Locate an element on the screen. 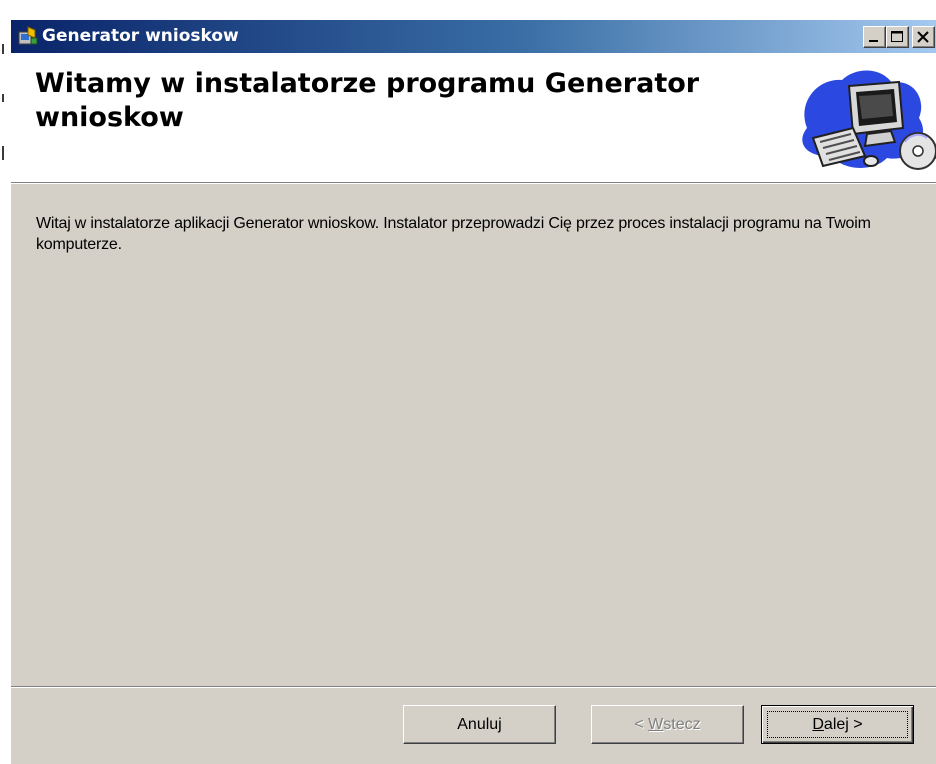 This screenshot has height=764, width=936. computer-cd-icon is located at coordinates (869, 120).